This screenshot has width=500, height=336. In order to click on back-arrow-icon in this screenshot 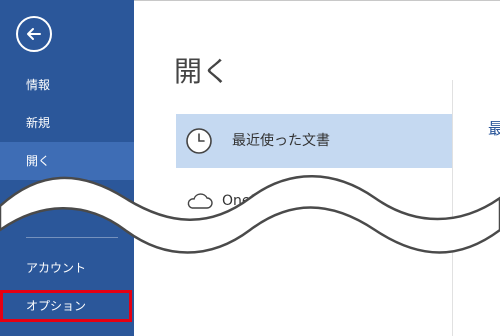, I will do `click(34, 34)`.